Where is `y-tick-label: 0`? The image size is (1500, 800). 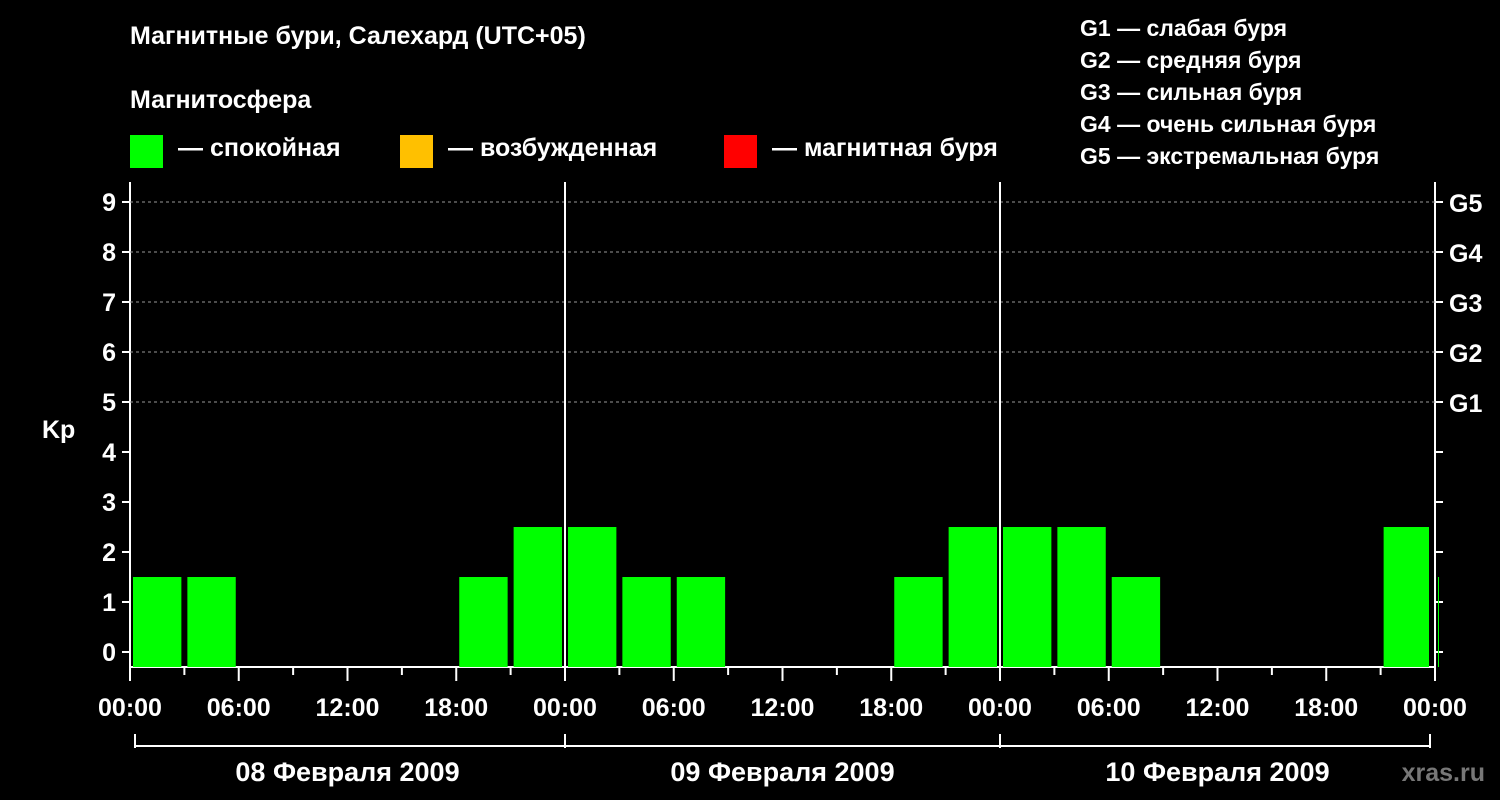
y-tick-label: 0 is located at coordinates (109, 653).